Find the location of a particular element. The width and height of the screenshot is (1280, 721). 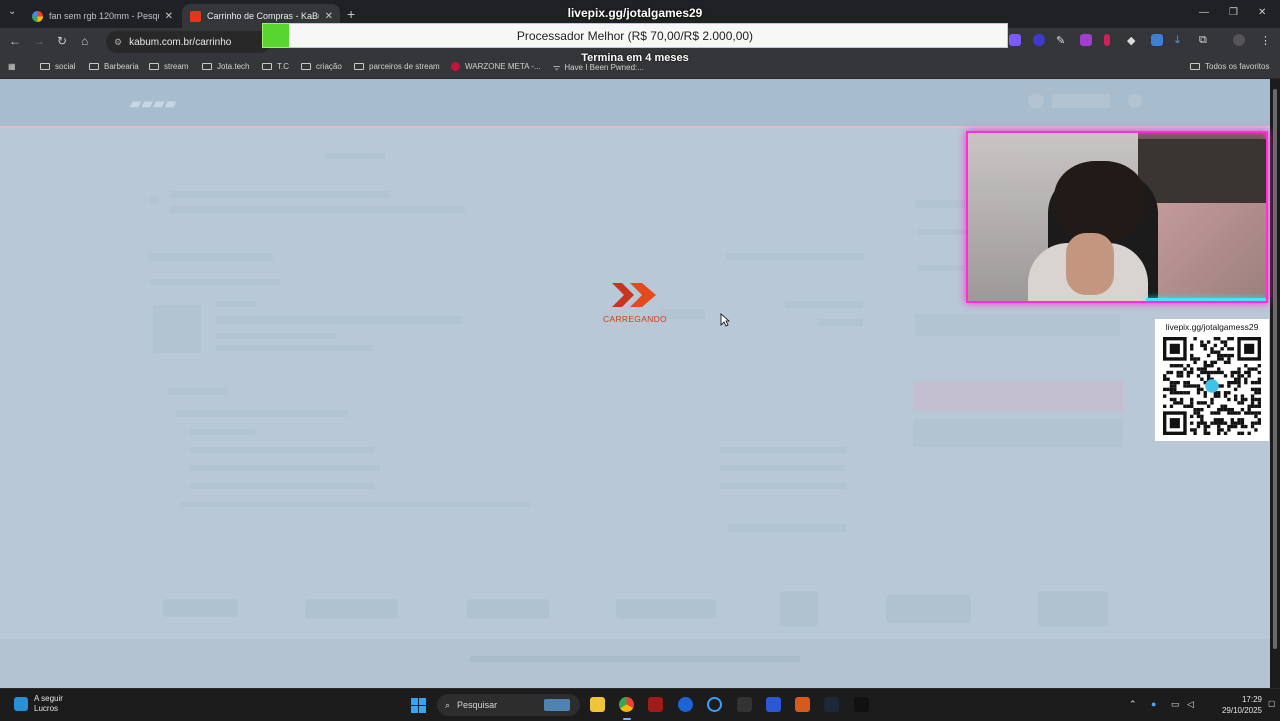

site-seal-logo is located at coordinates (200, 608).